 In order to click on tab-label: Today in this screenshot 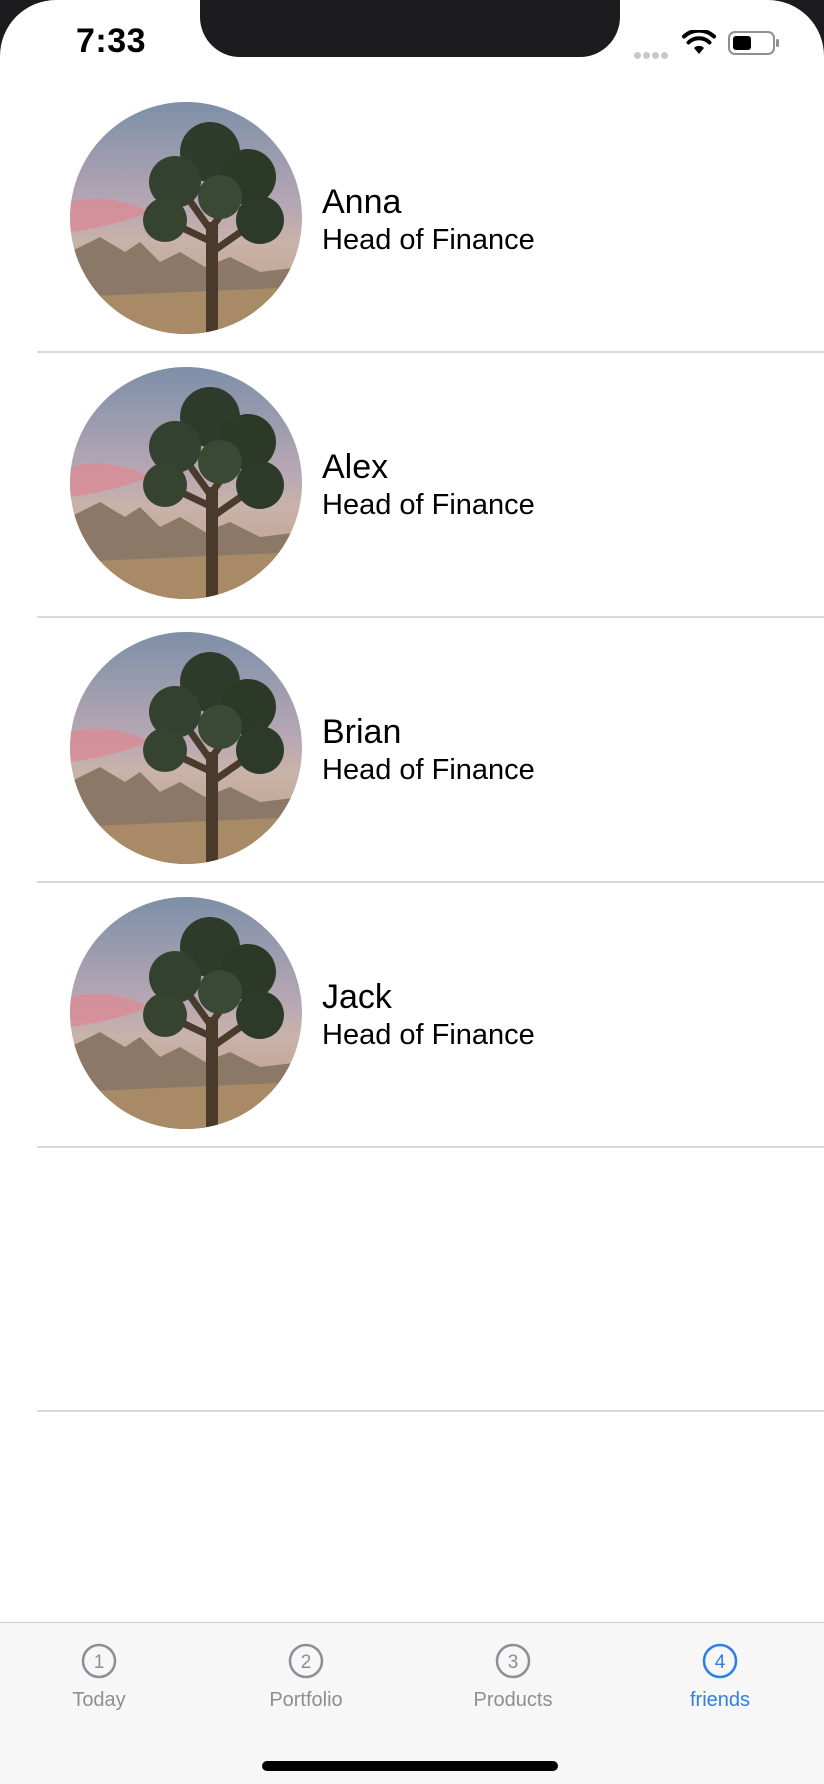, I will do `click(99, 1700)`.